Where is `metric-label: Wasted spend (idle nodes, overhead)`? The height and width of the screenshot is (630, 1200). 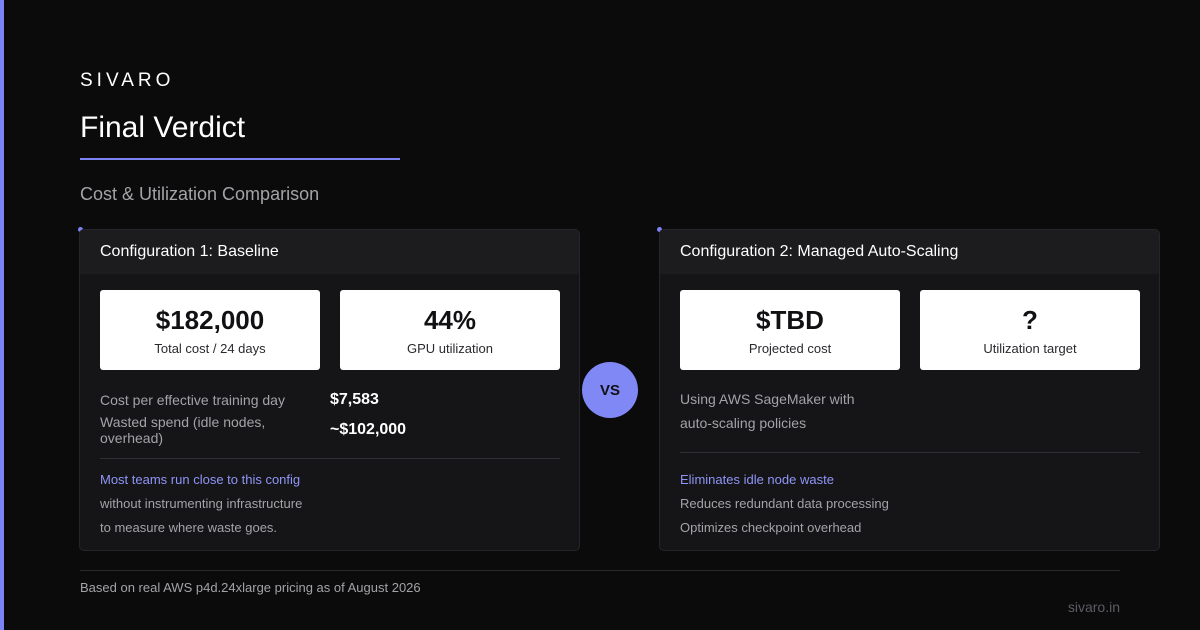
metric-label: Wasted spend (idle nodes, overhead) is located at coordinates (183, 430).